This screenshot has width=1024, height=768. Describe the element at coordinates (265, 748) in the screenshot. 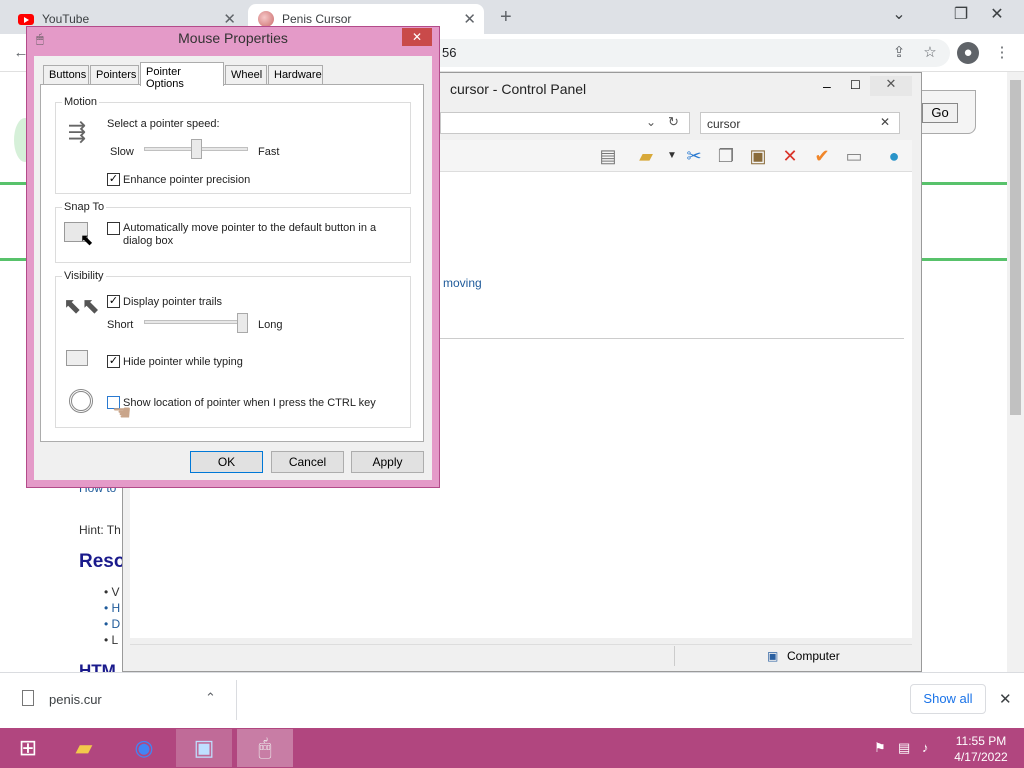

I see `mouse-icon: 🖱` at that location.